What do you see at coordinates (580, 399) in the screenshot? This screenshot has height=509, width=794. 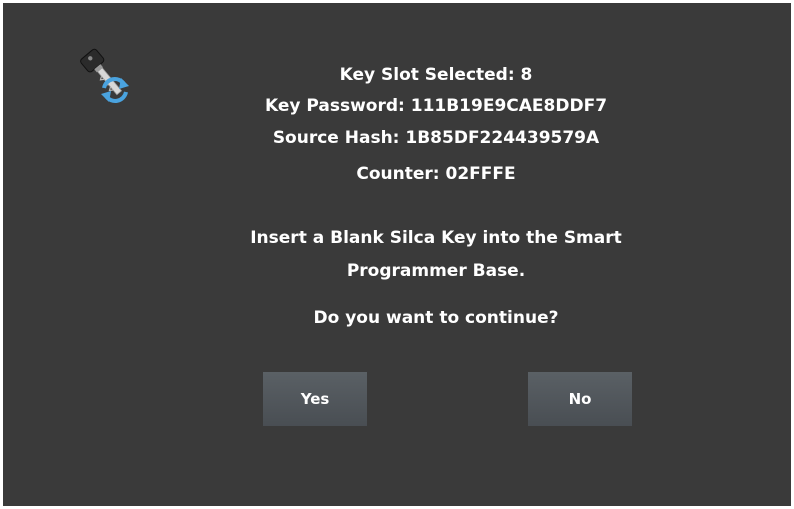 I see `no-button: No` at bounding box center [580, 399].